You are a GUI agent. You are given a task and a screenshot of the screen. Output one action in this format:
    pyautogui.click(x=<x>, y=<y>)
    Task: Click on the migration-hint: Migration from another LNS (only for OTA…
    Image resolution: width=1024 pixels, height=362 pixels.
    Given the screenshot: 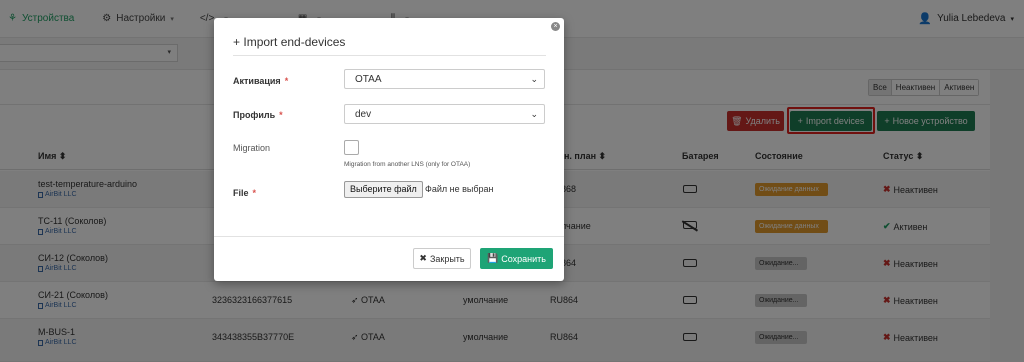 What is the action you would take?
    pyautogui.click(x=407, y=164)
    